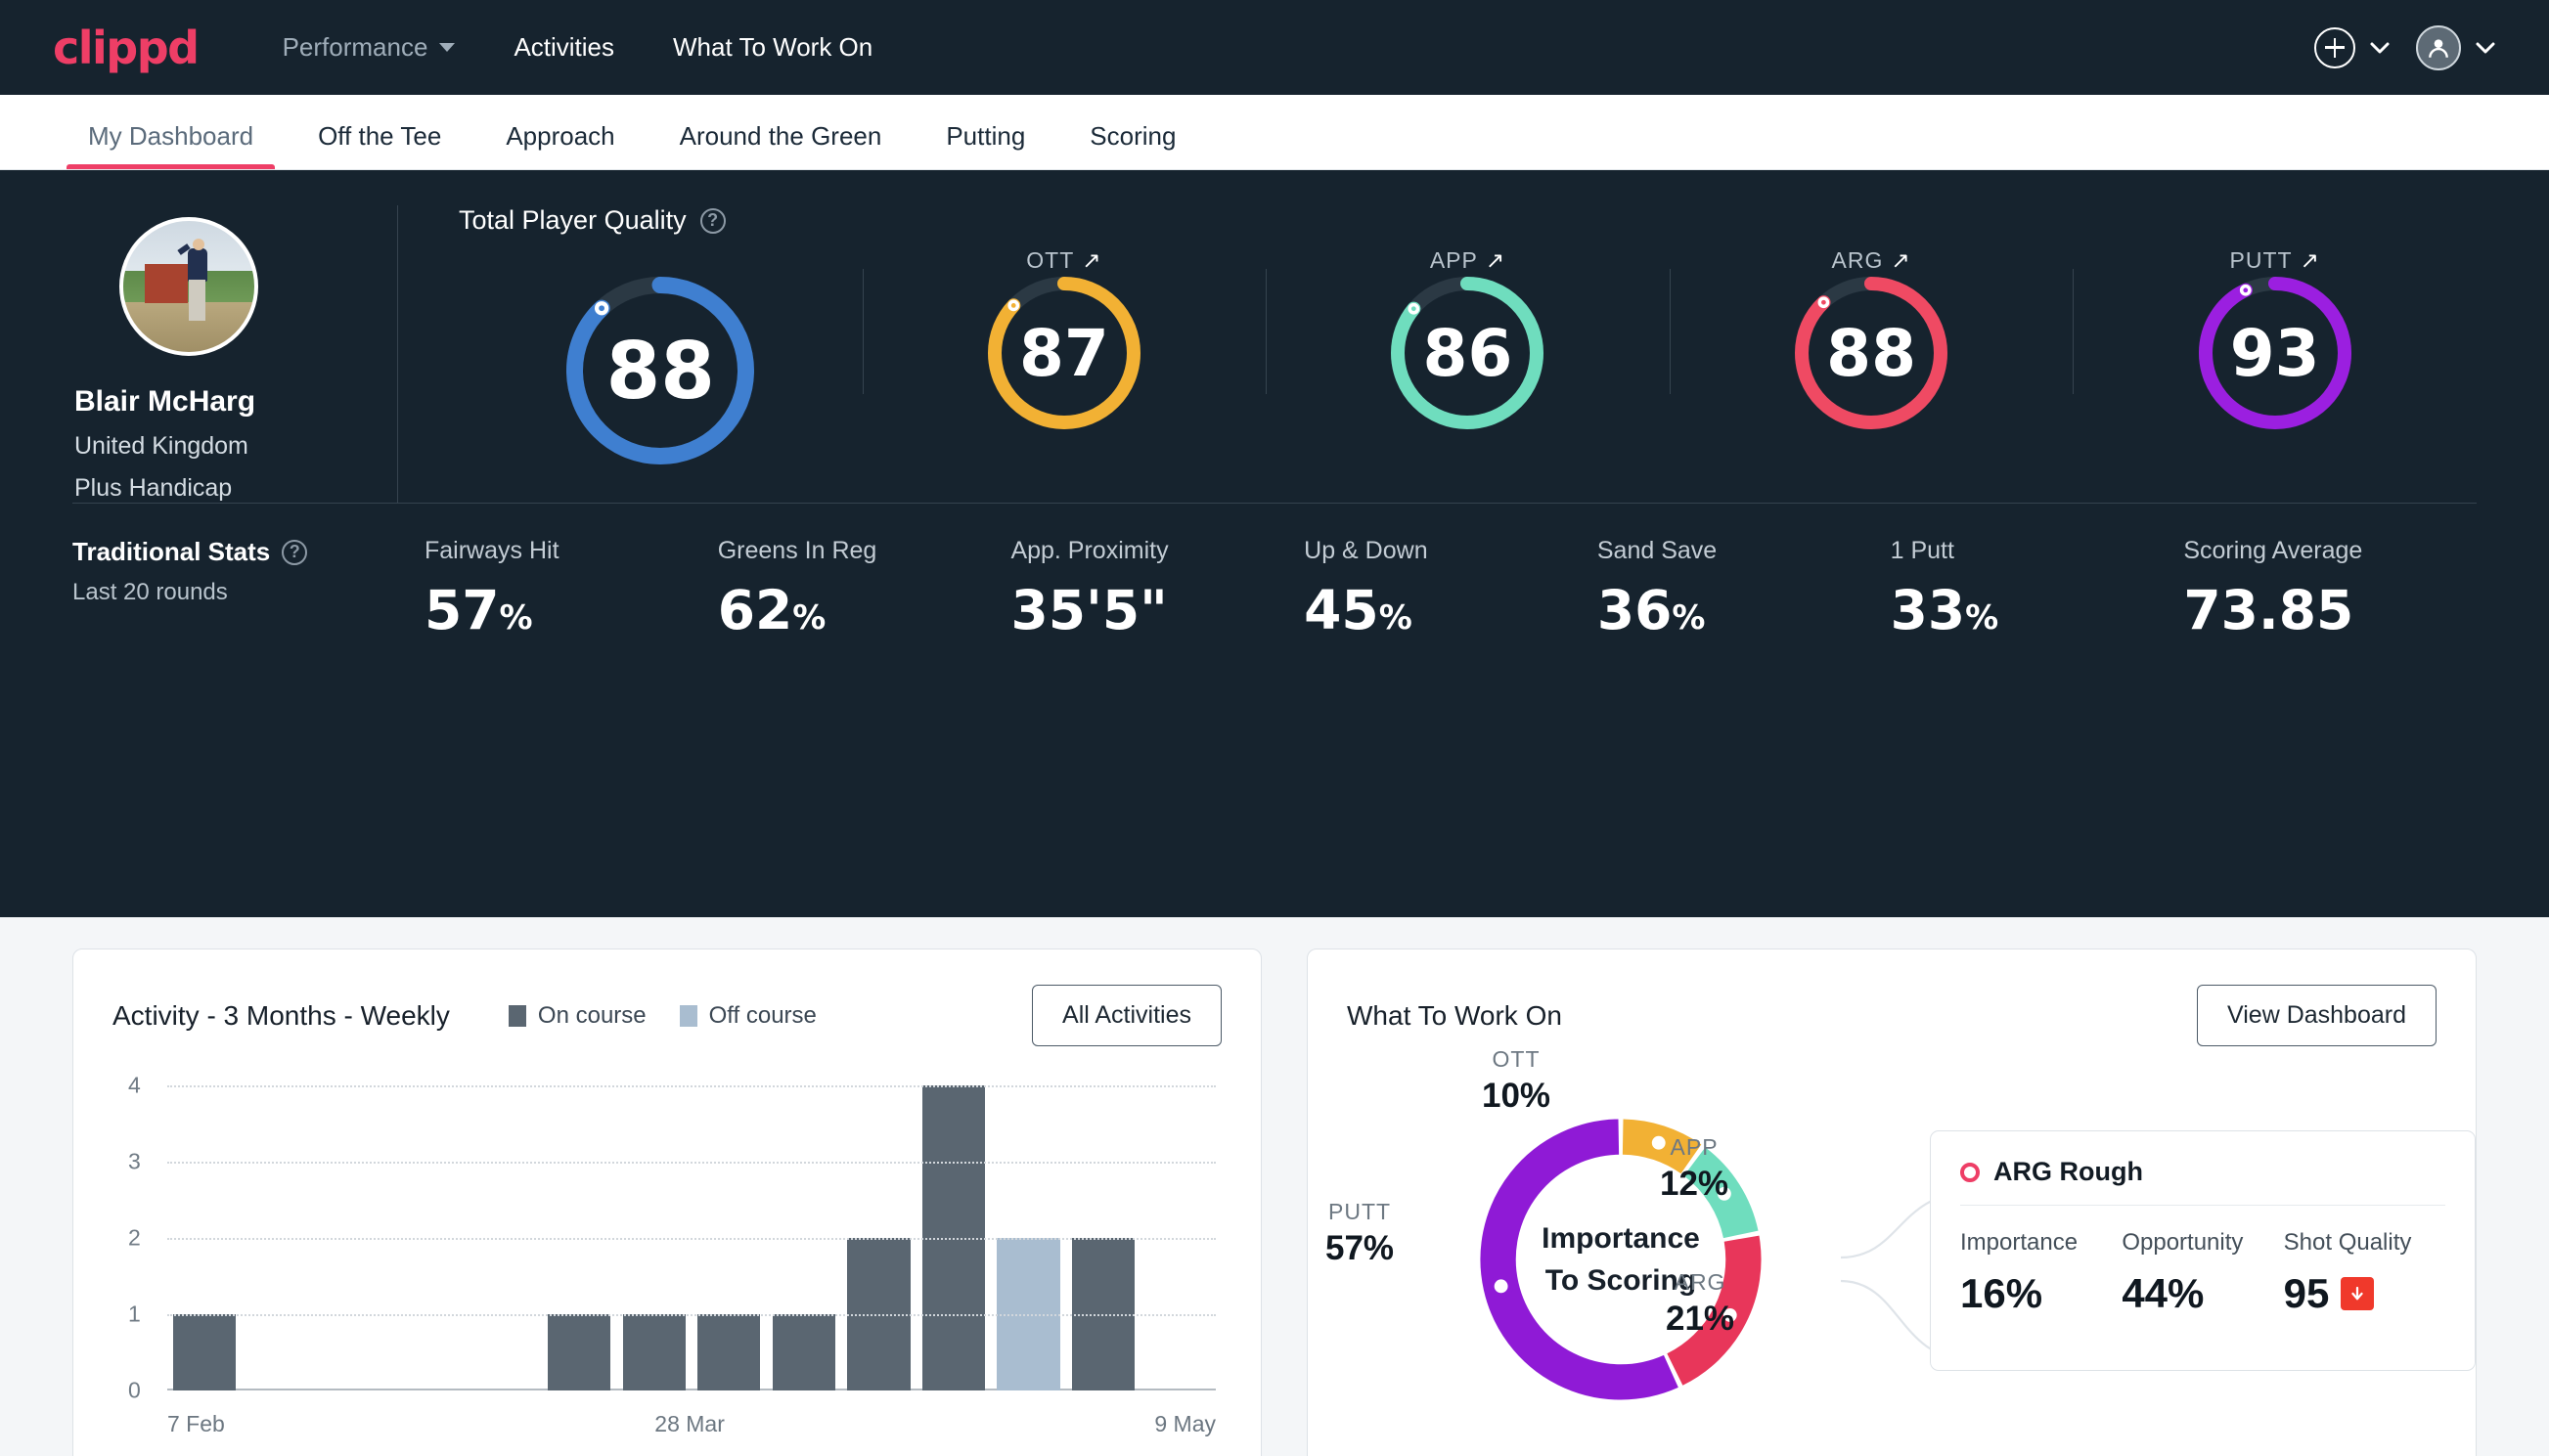  I want to click on activity-legend: On course Off course, so click(663, 1015).